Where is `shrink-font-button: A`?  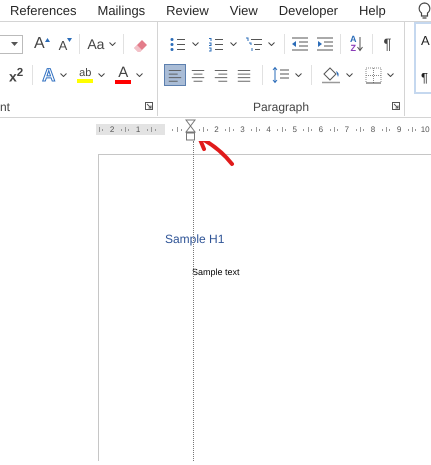
shrink-font-button: A is located at coordinates (66, 44).